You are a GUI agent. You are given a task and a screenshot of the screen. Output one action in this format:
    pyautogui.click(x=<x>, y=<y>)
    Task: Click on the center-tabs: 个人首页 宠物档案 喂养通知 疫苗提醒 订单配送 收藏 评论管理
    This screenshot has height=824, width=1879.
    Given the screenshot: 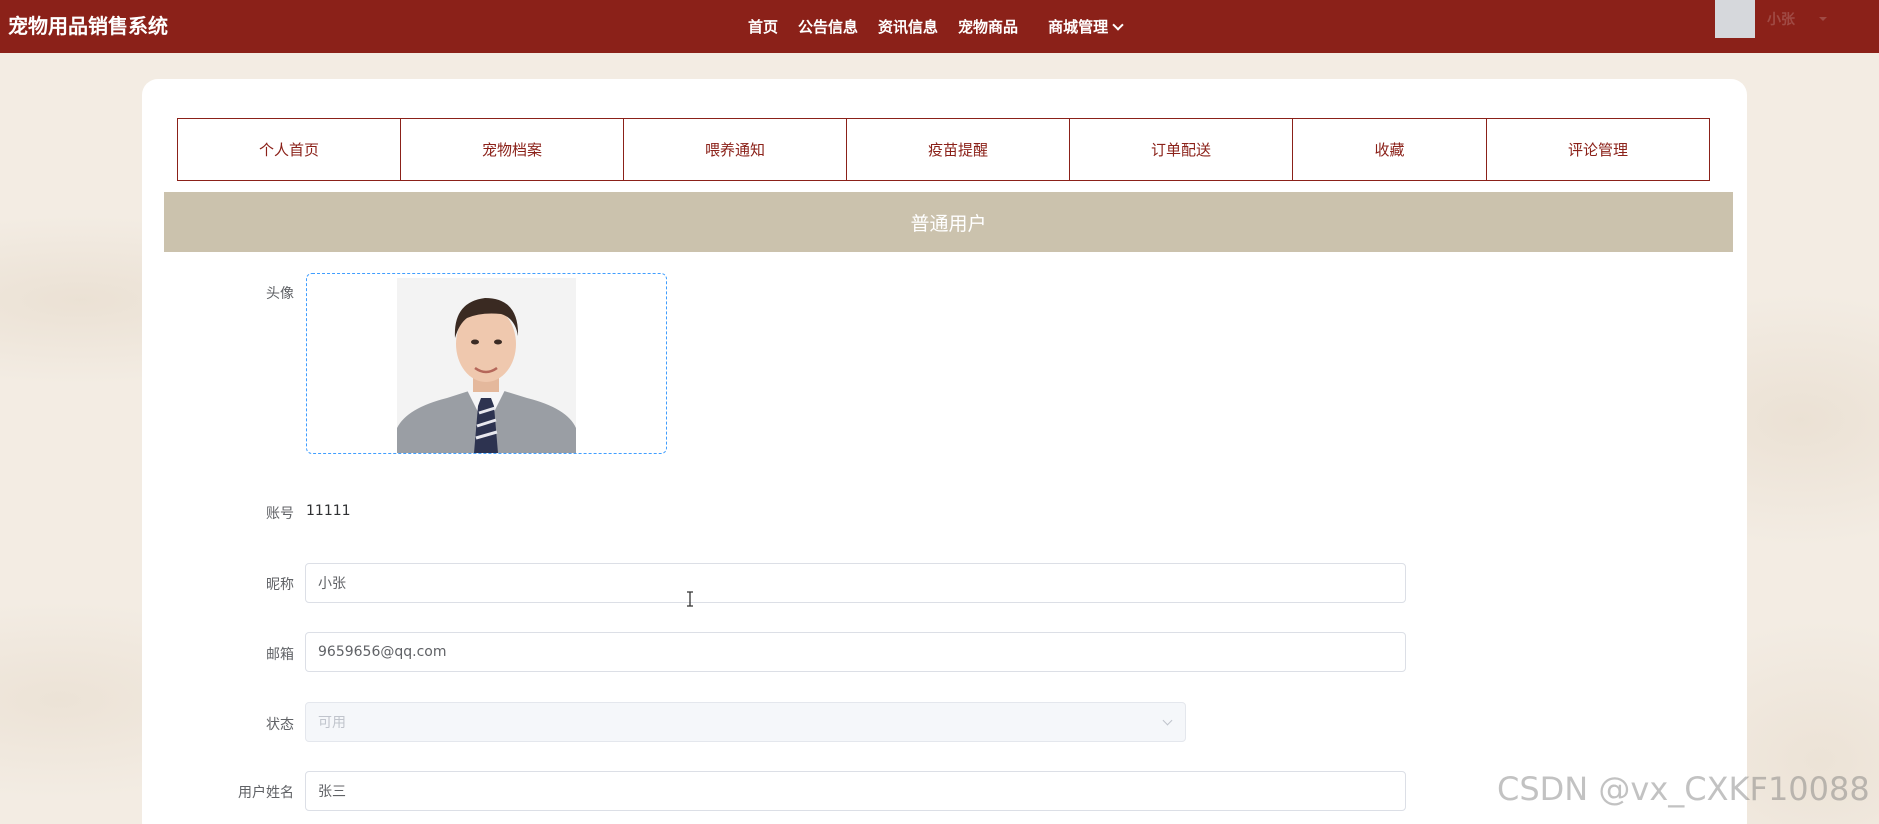 What is the action you would take?
    pyautogui.click(x=943, y=149)
    